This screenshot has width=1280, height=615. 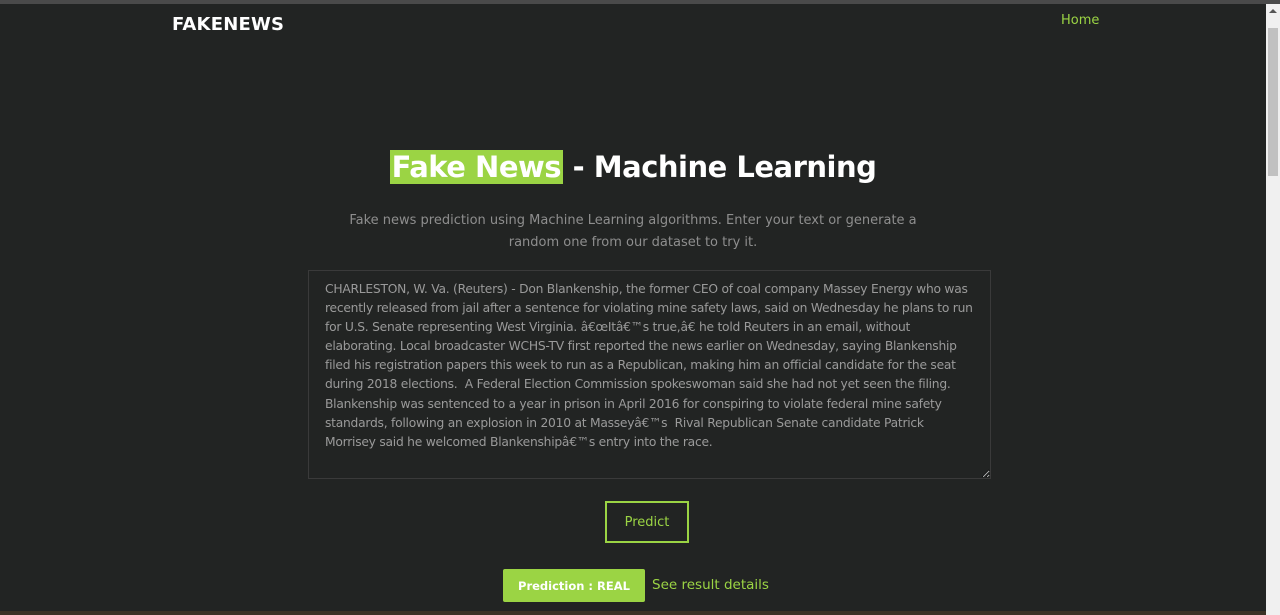 I want to click on brand-logo: FAKENEWS, so click(x=228, y=24).